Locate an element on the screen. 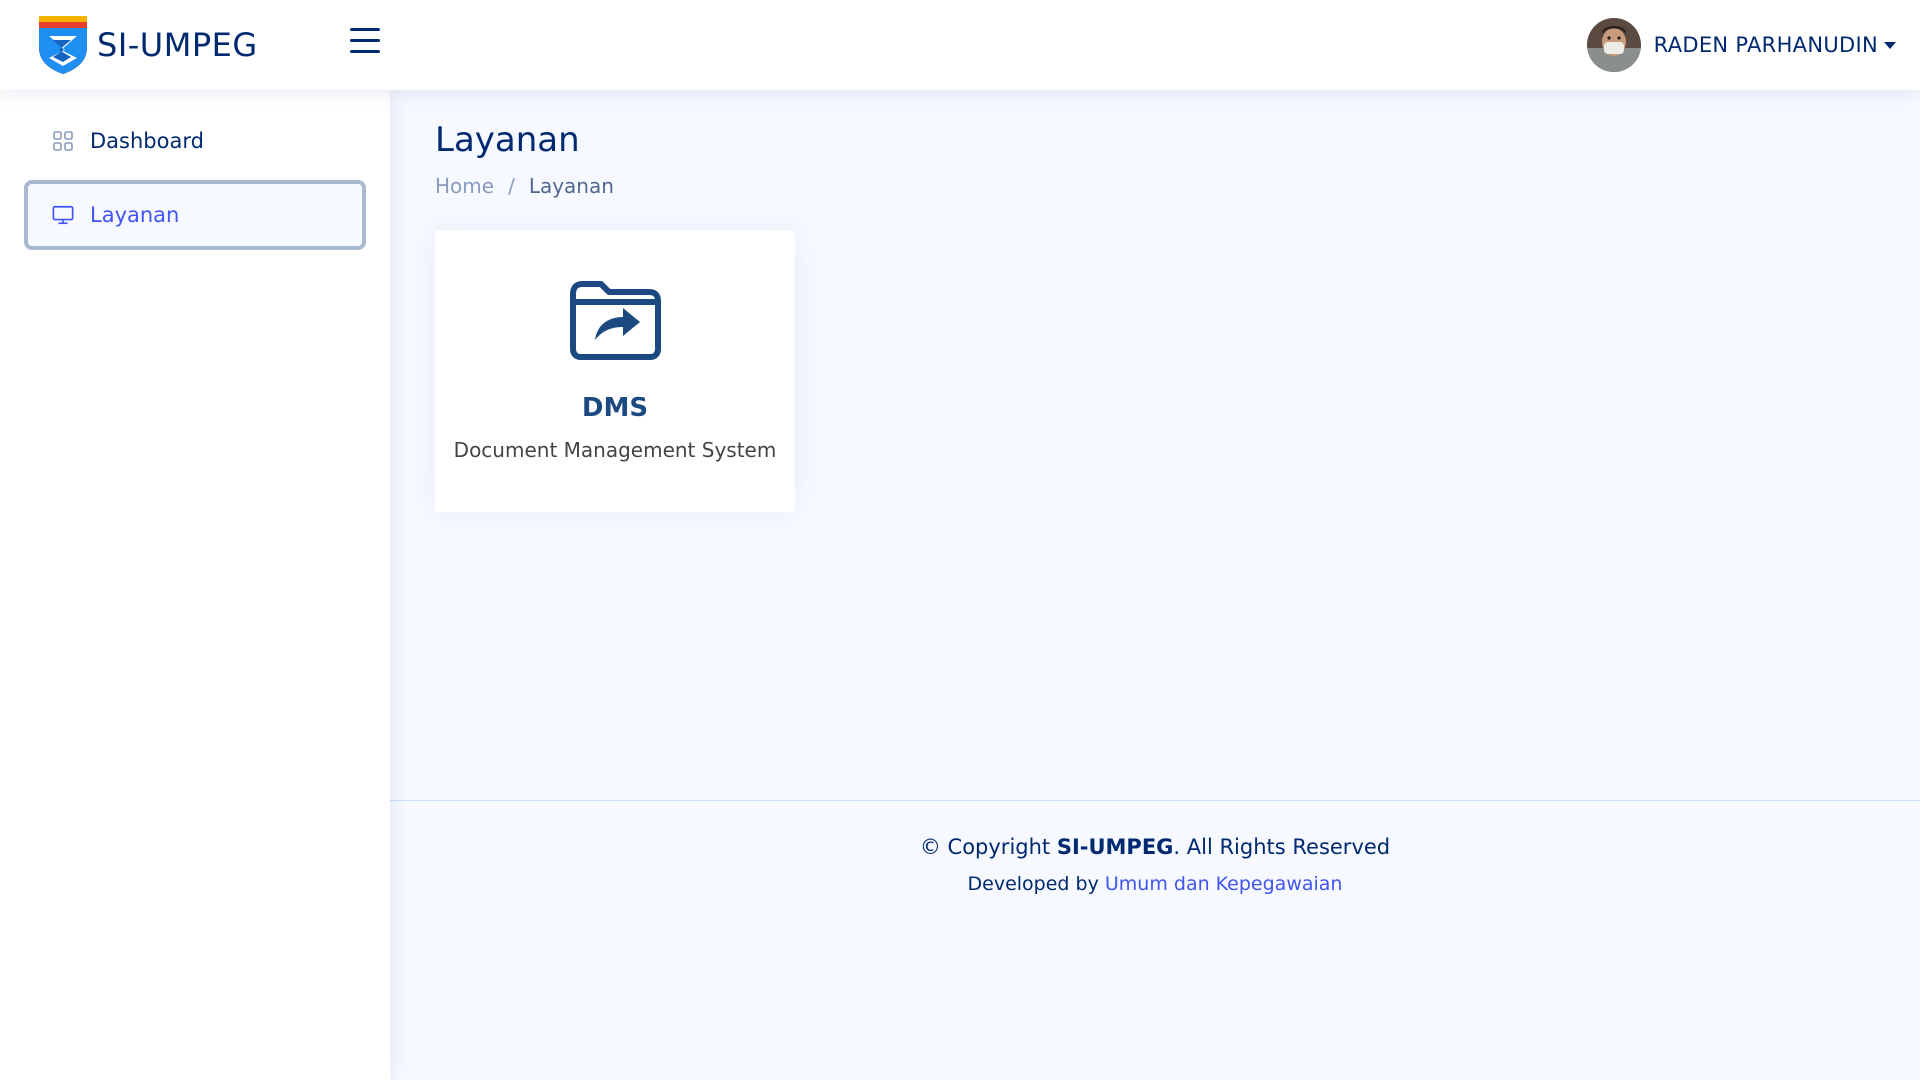  service-card-dms: DMS Document Management System is located at coordinates (615, 371).